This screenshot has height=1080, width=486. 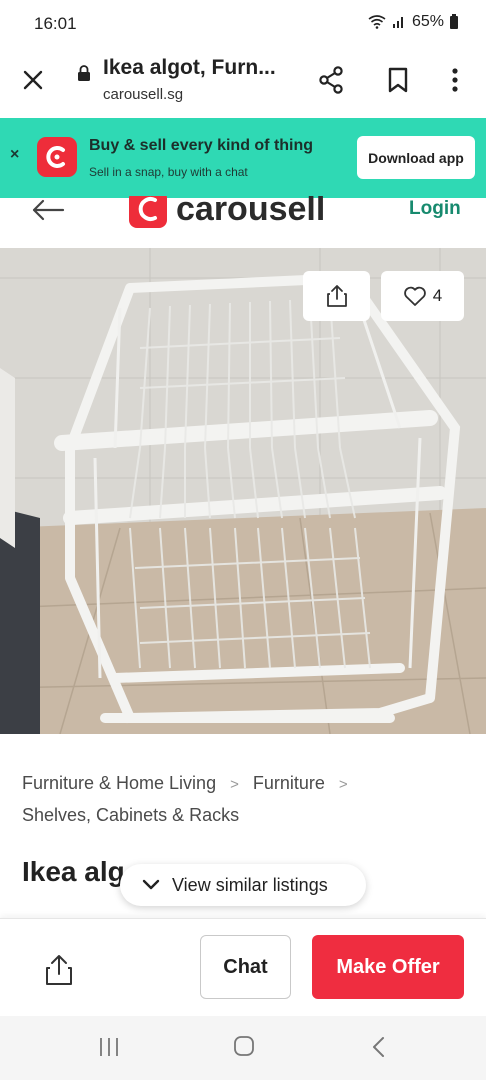 I want to click on close-tab-button, so click(x=33, y=80).